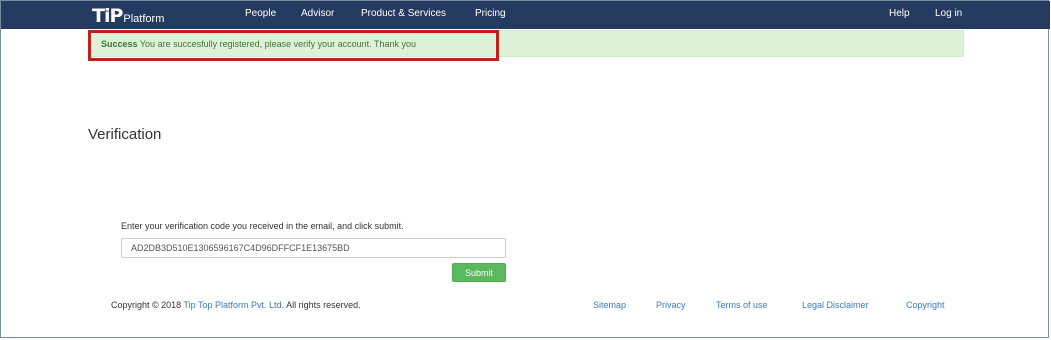  I want to click on footer-privacy-link: Privacy, so click(671, 305).